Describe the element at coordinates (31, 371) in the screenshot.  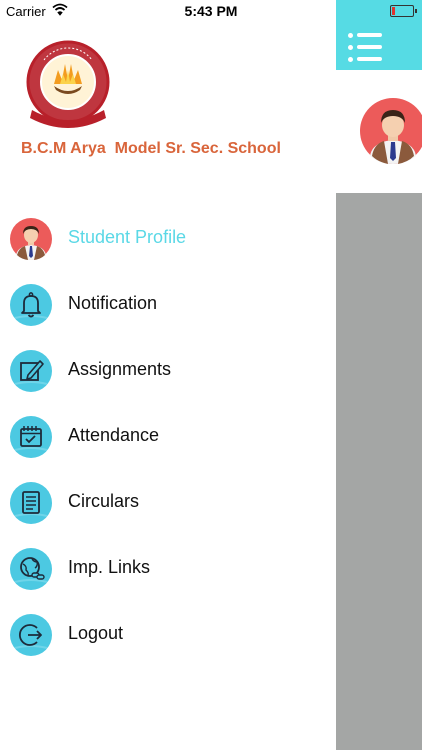
I see `edit-note-icon` at that location.